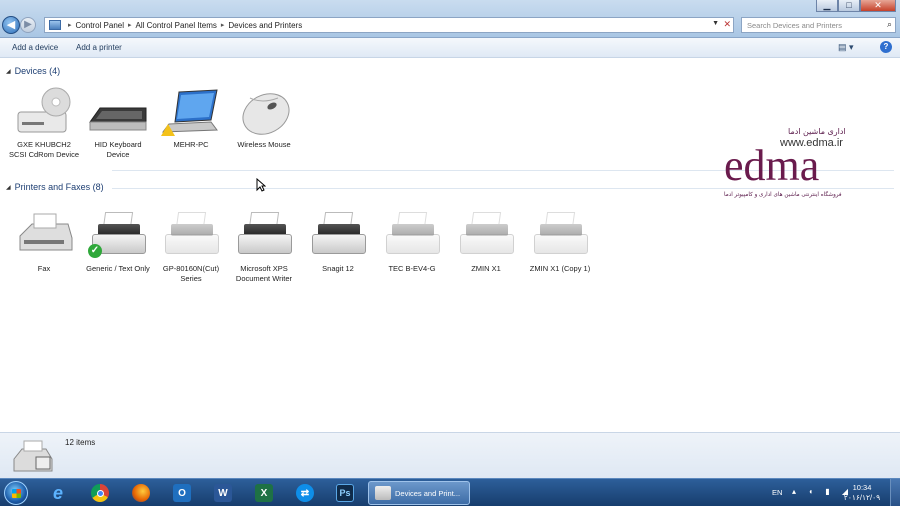 Image resolution: width=900 pixels, height=506 pixels. Describe the element at coordinates (44, 268) in the screenshot. I see `printer-label: Fax` at that location.